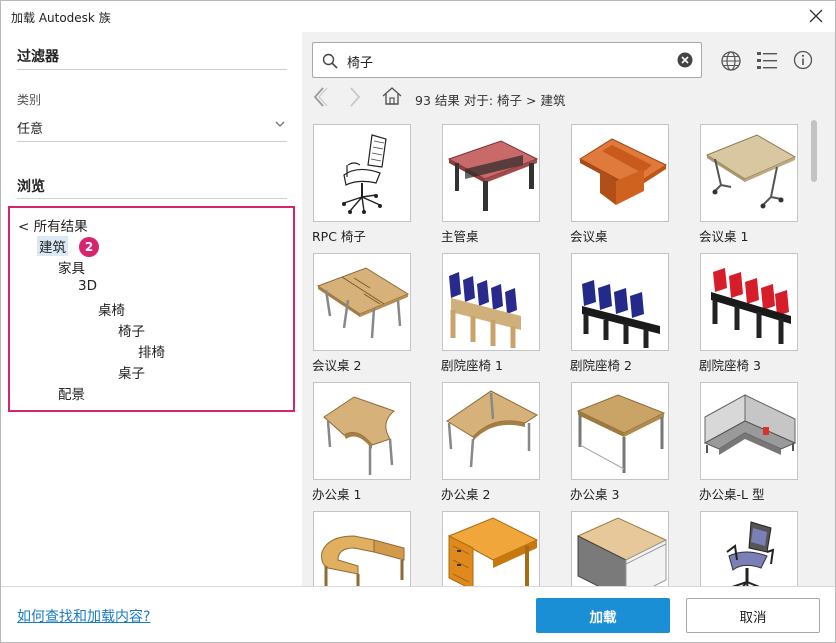  I want to click on load-button: 加载, so click(603, 615).